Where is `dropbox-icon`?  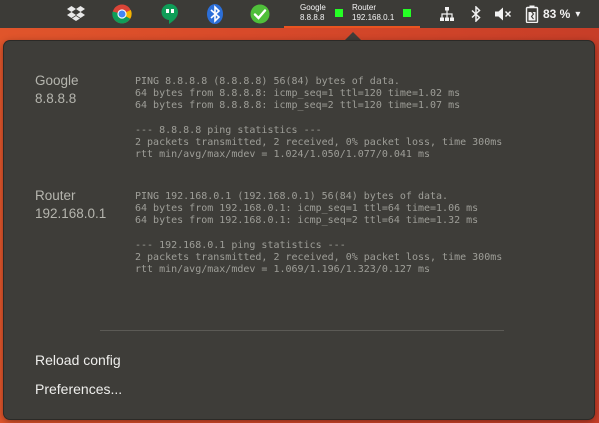
dropbox-icon is located at coordinates (76, 14).